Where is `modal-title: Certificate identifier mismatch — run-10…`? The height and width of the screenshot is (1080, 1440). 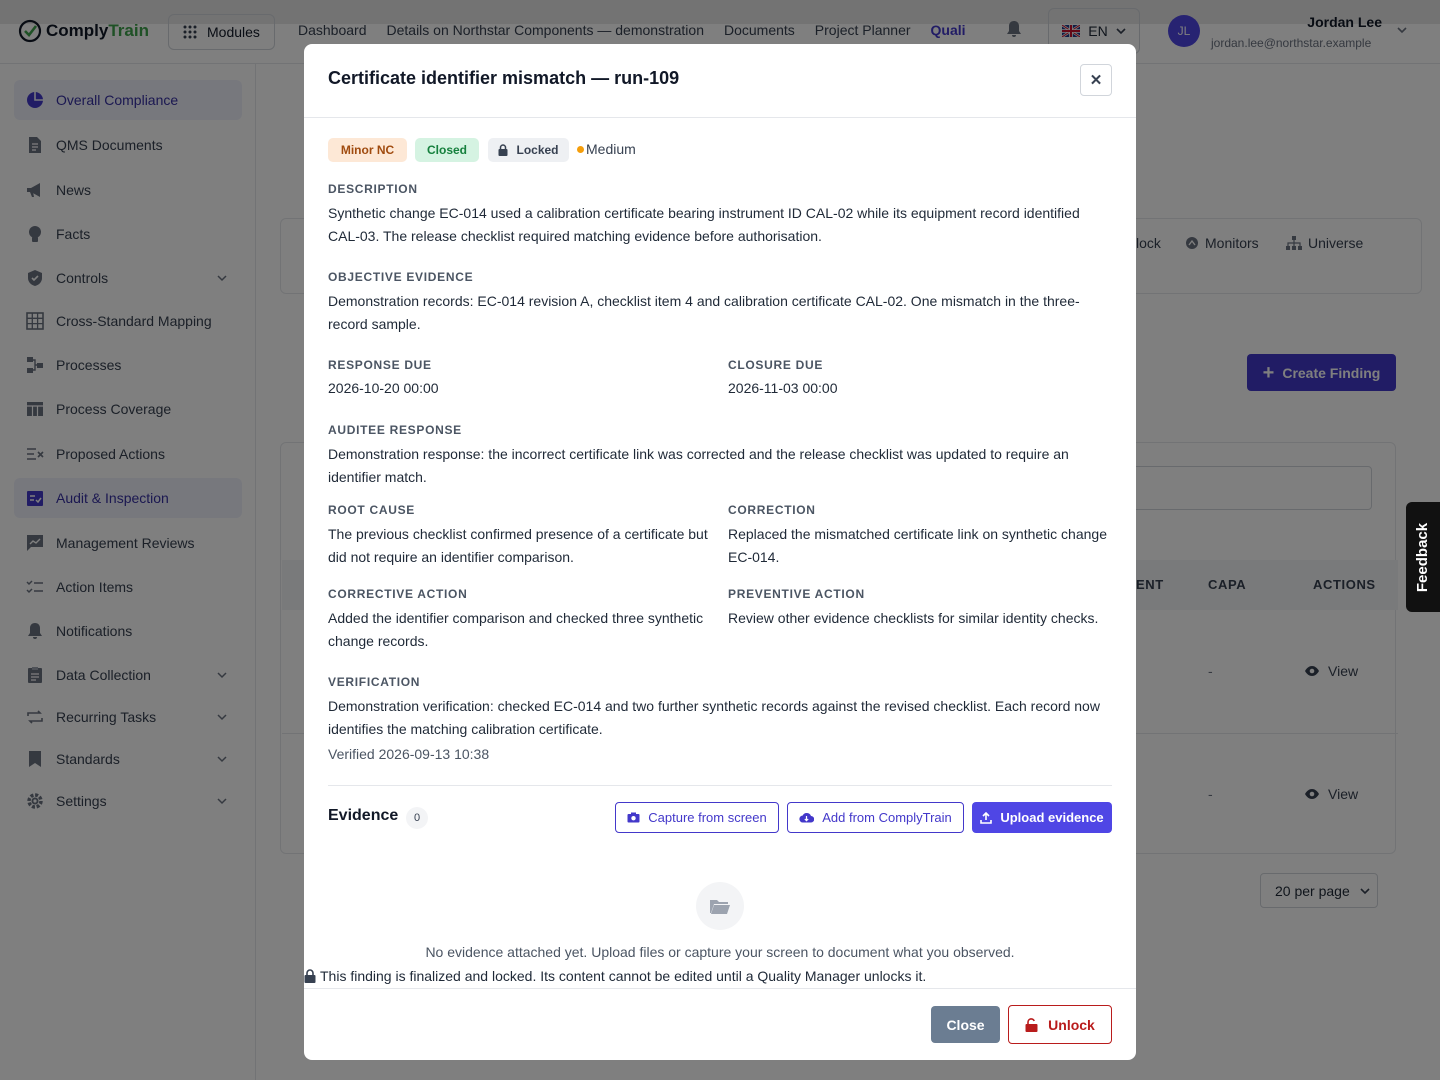
modal-title: Certificate identifier mismatch — run-10… is located at coordinates (504, 78).